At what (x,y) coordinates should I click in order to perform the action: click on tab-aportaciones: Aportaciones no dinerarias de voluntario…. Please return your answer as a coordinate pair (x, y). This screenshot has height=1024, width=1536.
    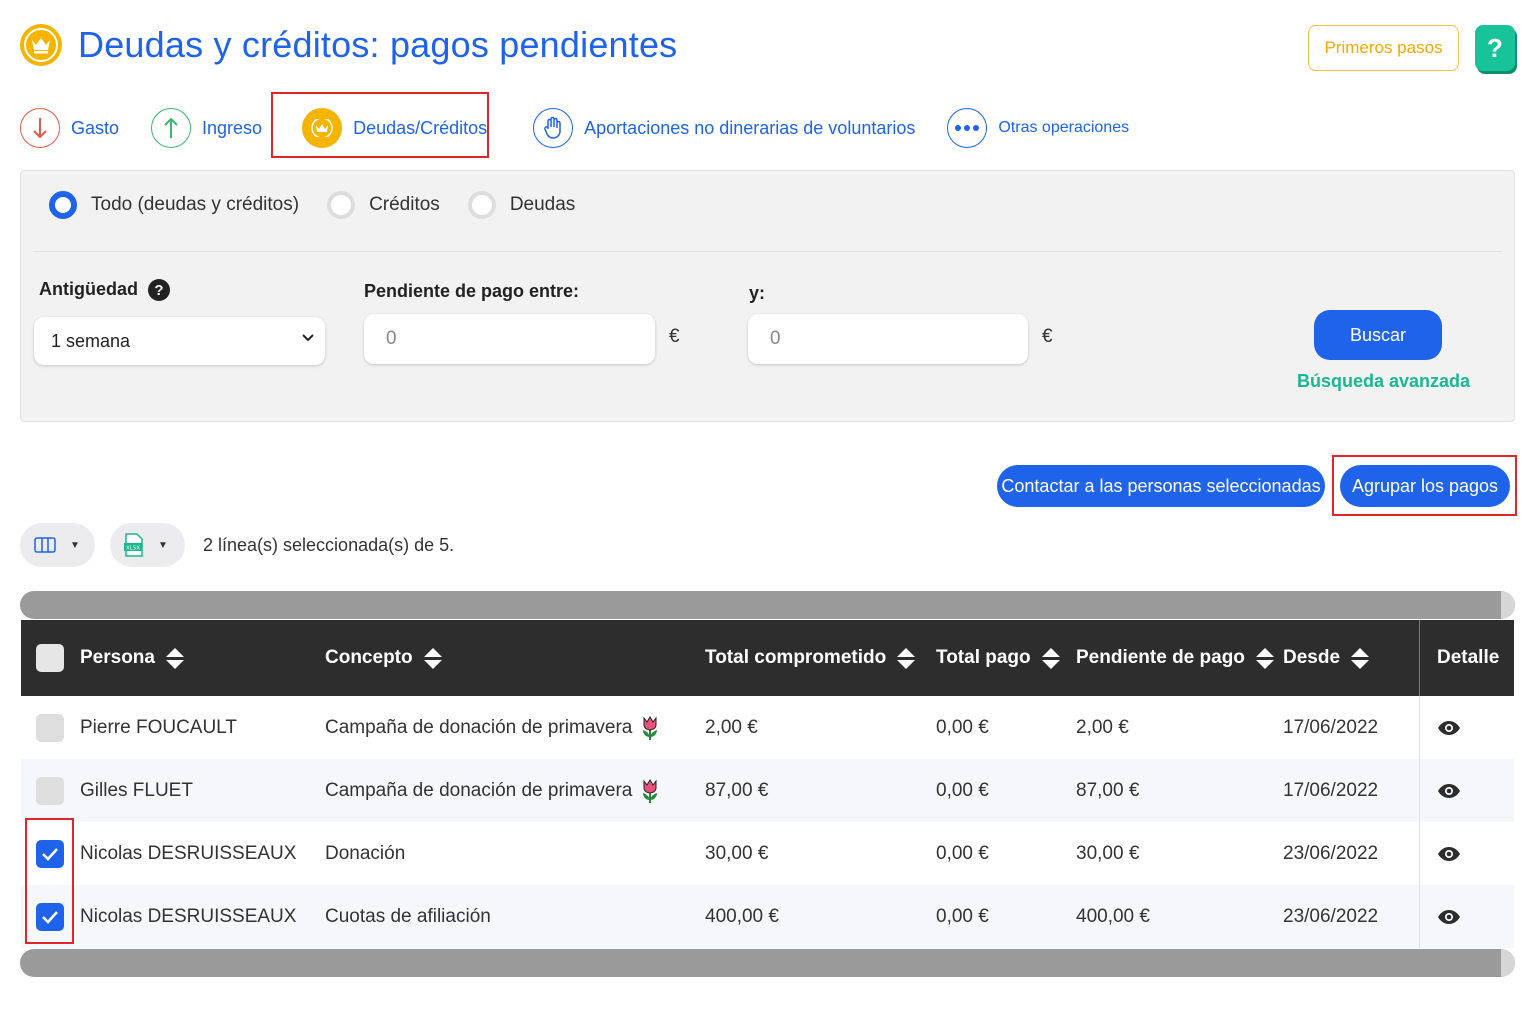
    Looking at the image, I should click on (724, 128).